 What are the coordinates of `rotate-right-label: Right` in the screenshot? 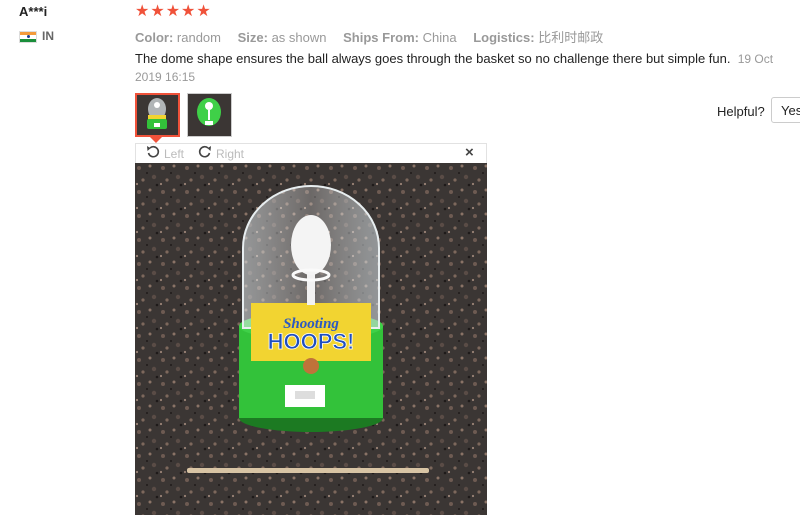 It's located at (230, 153).